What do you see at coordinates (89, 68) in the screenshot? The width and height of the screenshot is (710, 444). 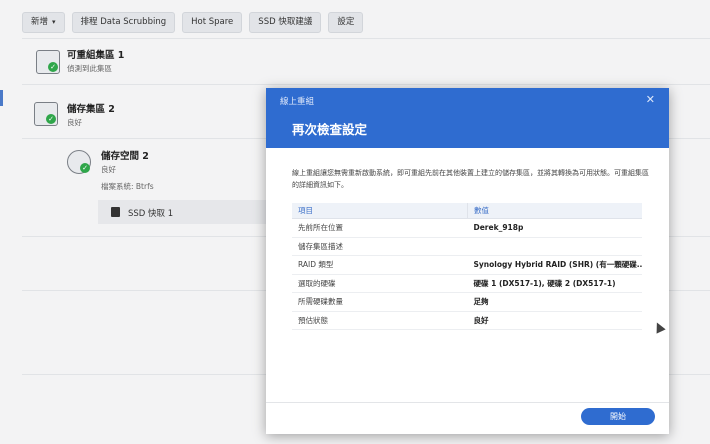 I see `available-pool-status: 偵測到此集區` at bounding box center [89, 68].